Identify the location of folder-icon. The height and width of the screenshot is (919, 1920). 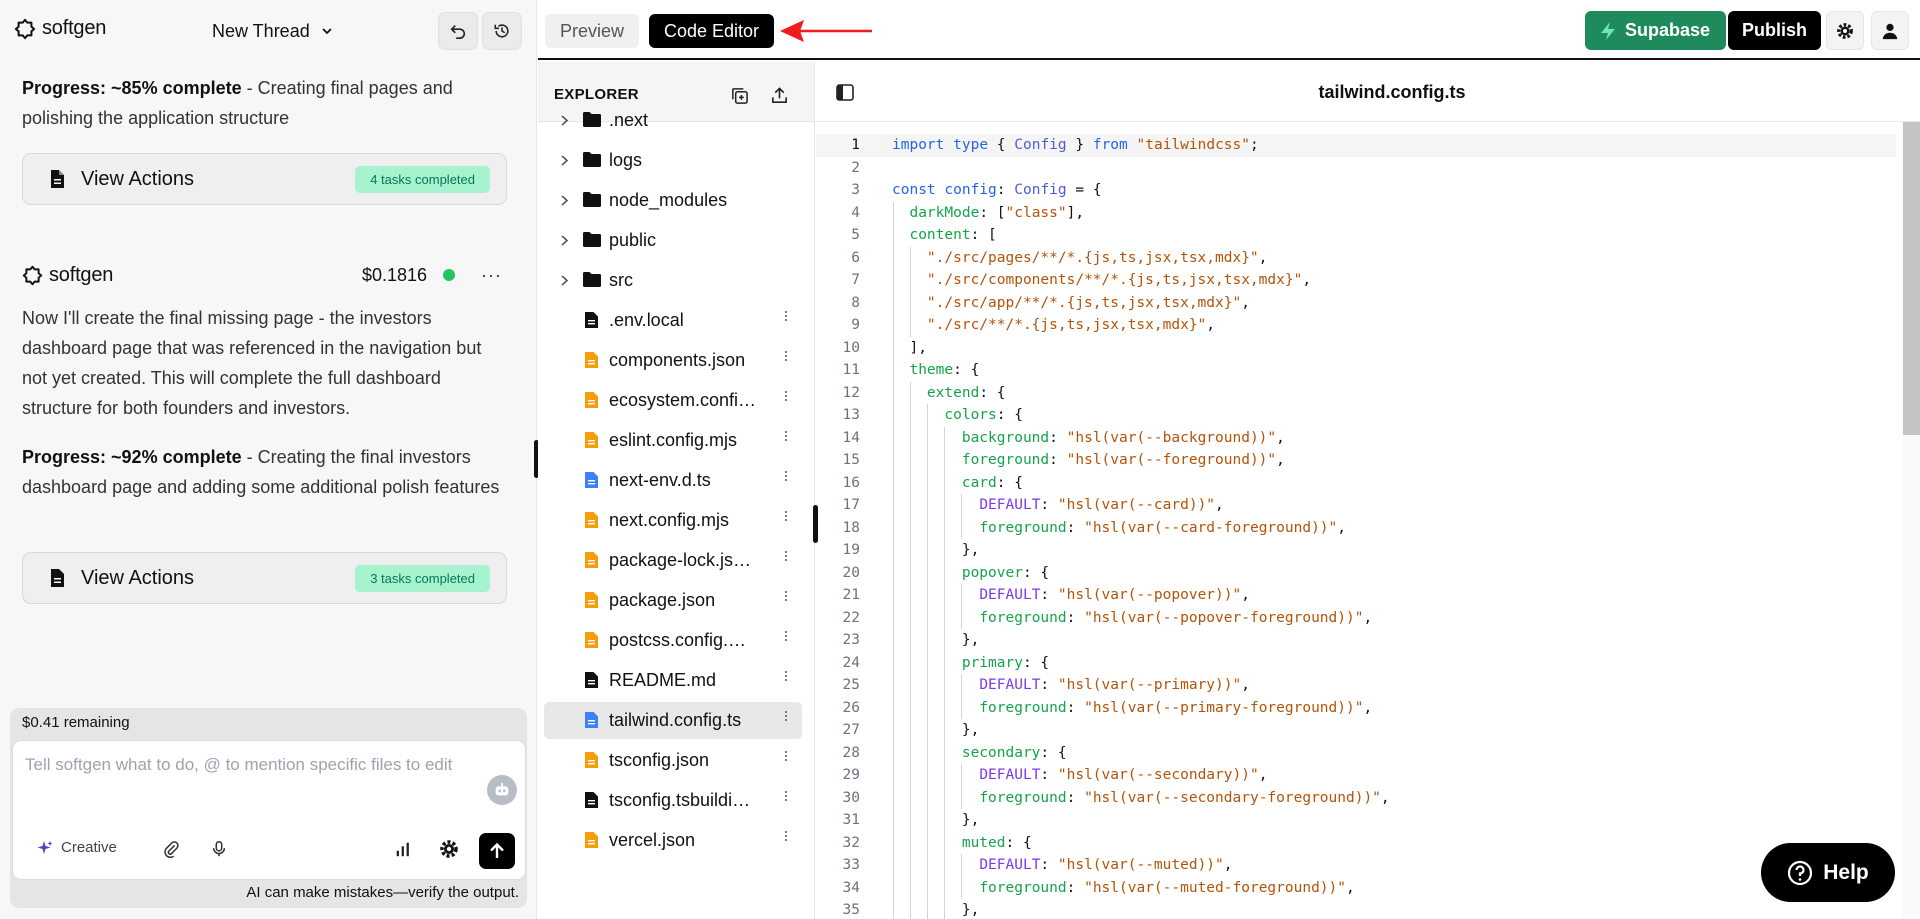
(592, 279).